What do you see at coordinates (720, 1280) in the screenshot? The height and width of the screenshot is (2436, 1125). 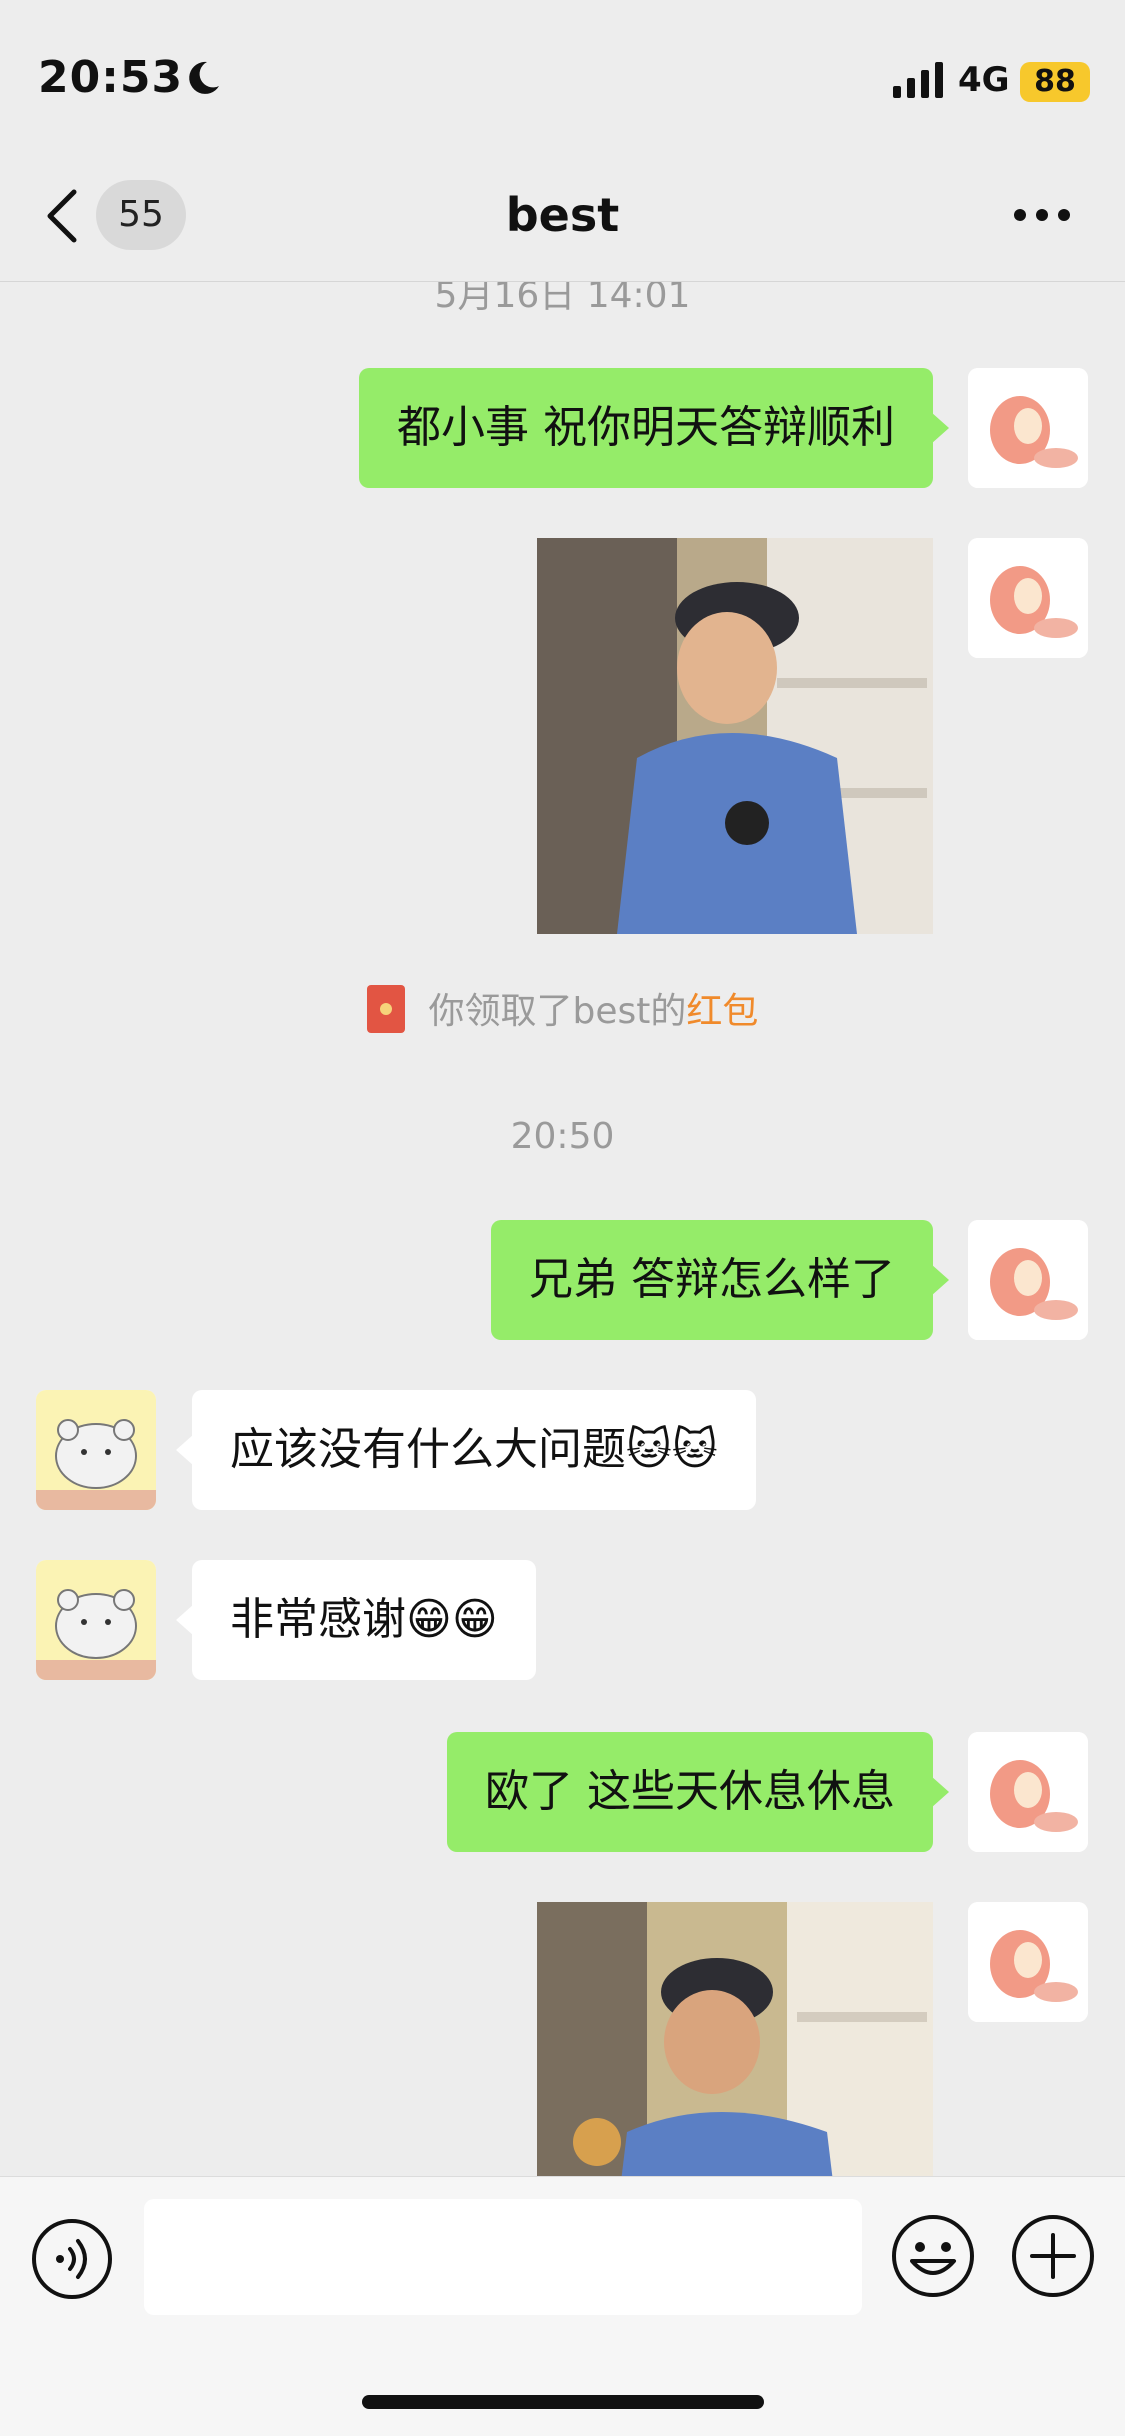 I see `message-bubble-outgoing: 兄弟 答辩怎么样了` at bounding box center [720, 1280].